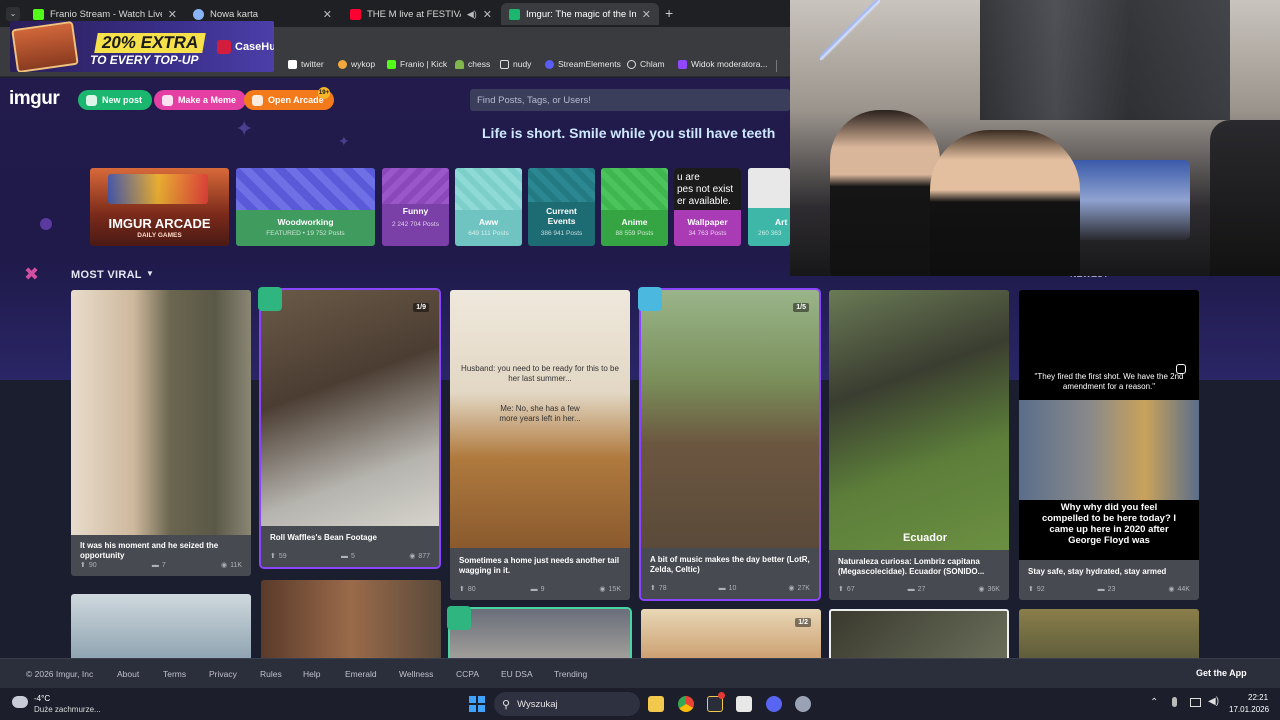 The width and height of the screenshot is (1280, 720). What do you see at coordinates (744, 704) in the screenshot?
I see `snipping-tool-icon` at bounding box center [744, 704].